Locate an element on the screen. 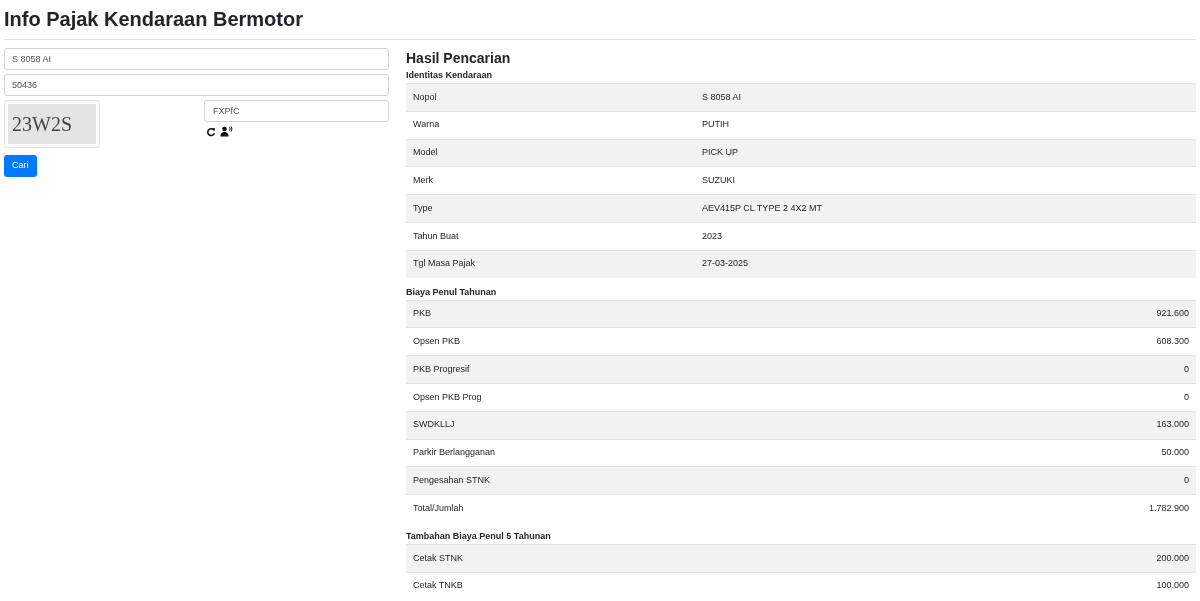 This screenshot has height=601, width=1200. row-value: 50.000 is located at coordinates (1175, 453).